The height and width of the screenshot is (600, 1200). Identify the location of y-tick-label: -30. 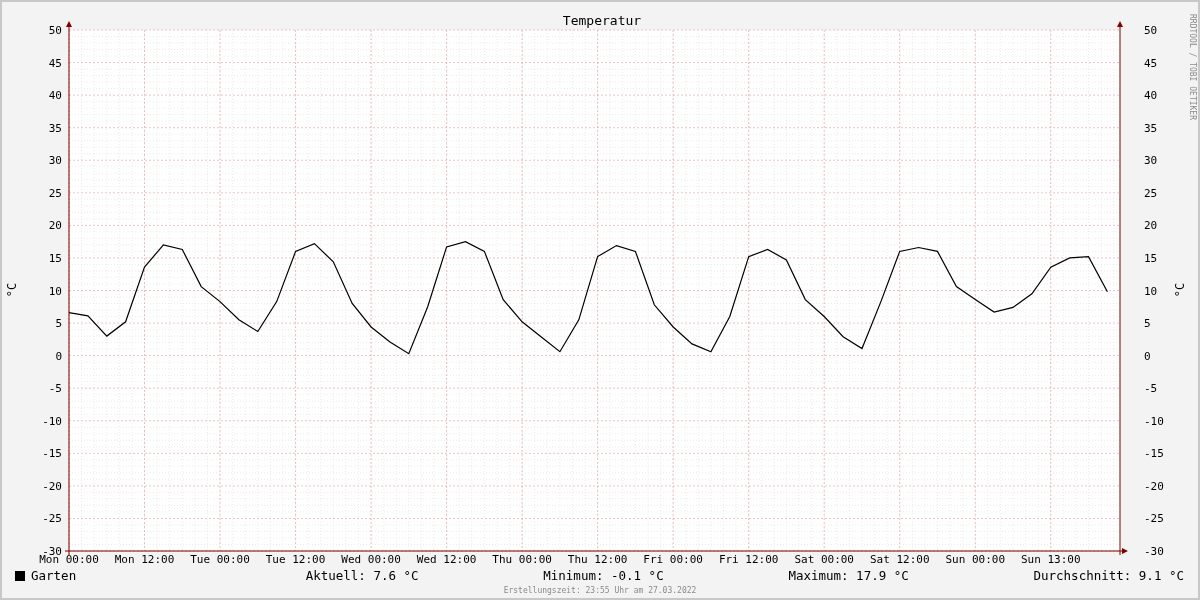
(1154, 551).